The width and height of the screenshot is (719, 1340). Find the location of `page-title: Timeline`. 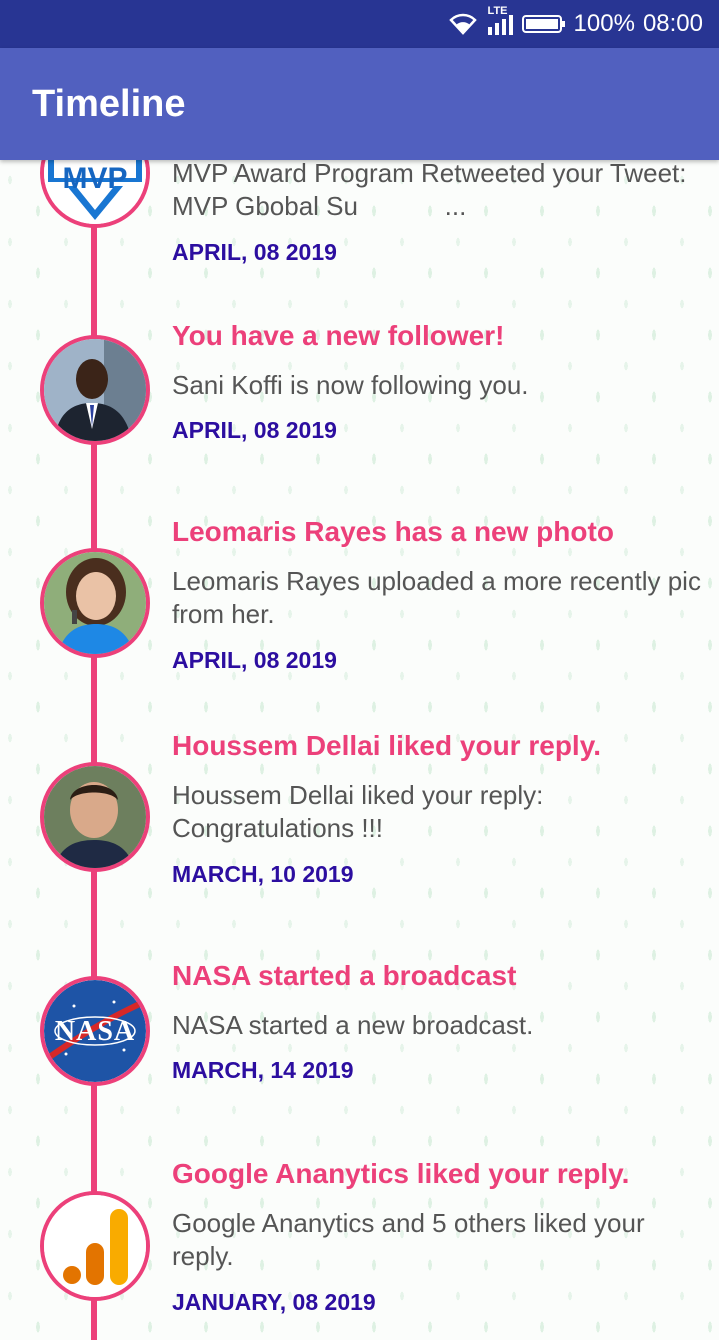

page-title: Timeline is located at coordinates (109, 103).